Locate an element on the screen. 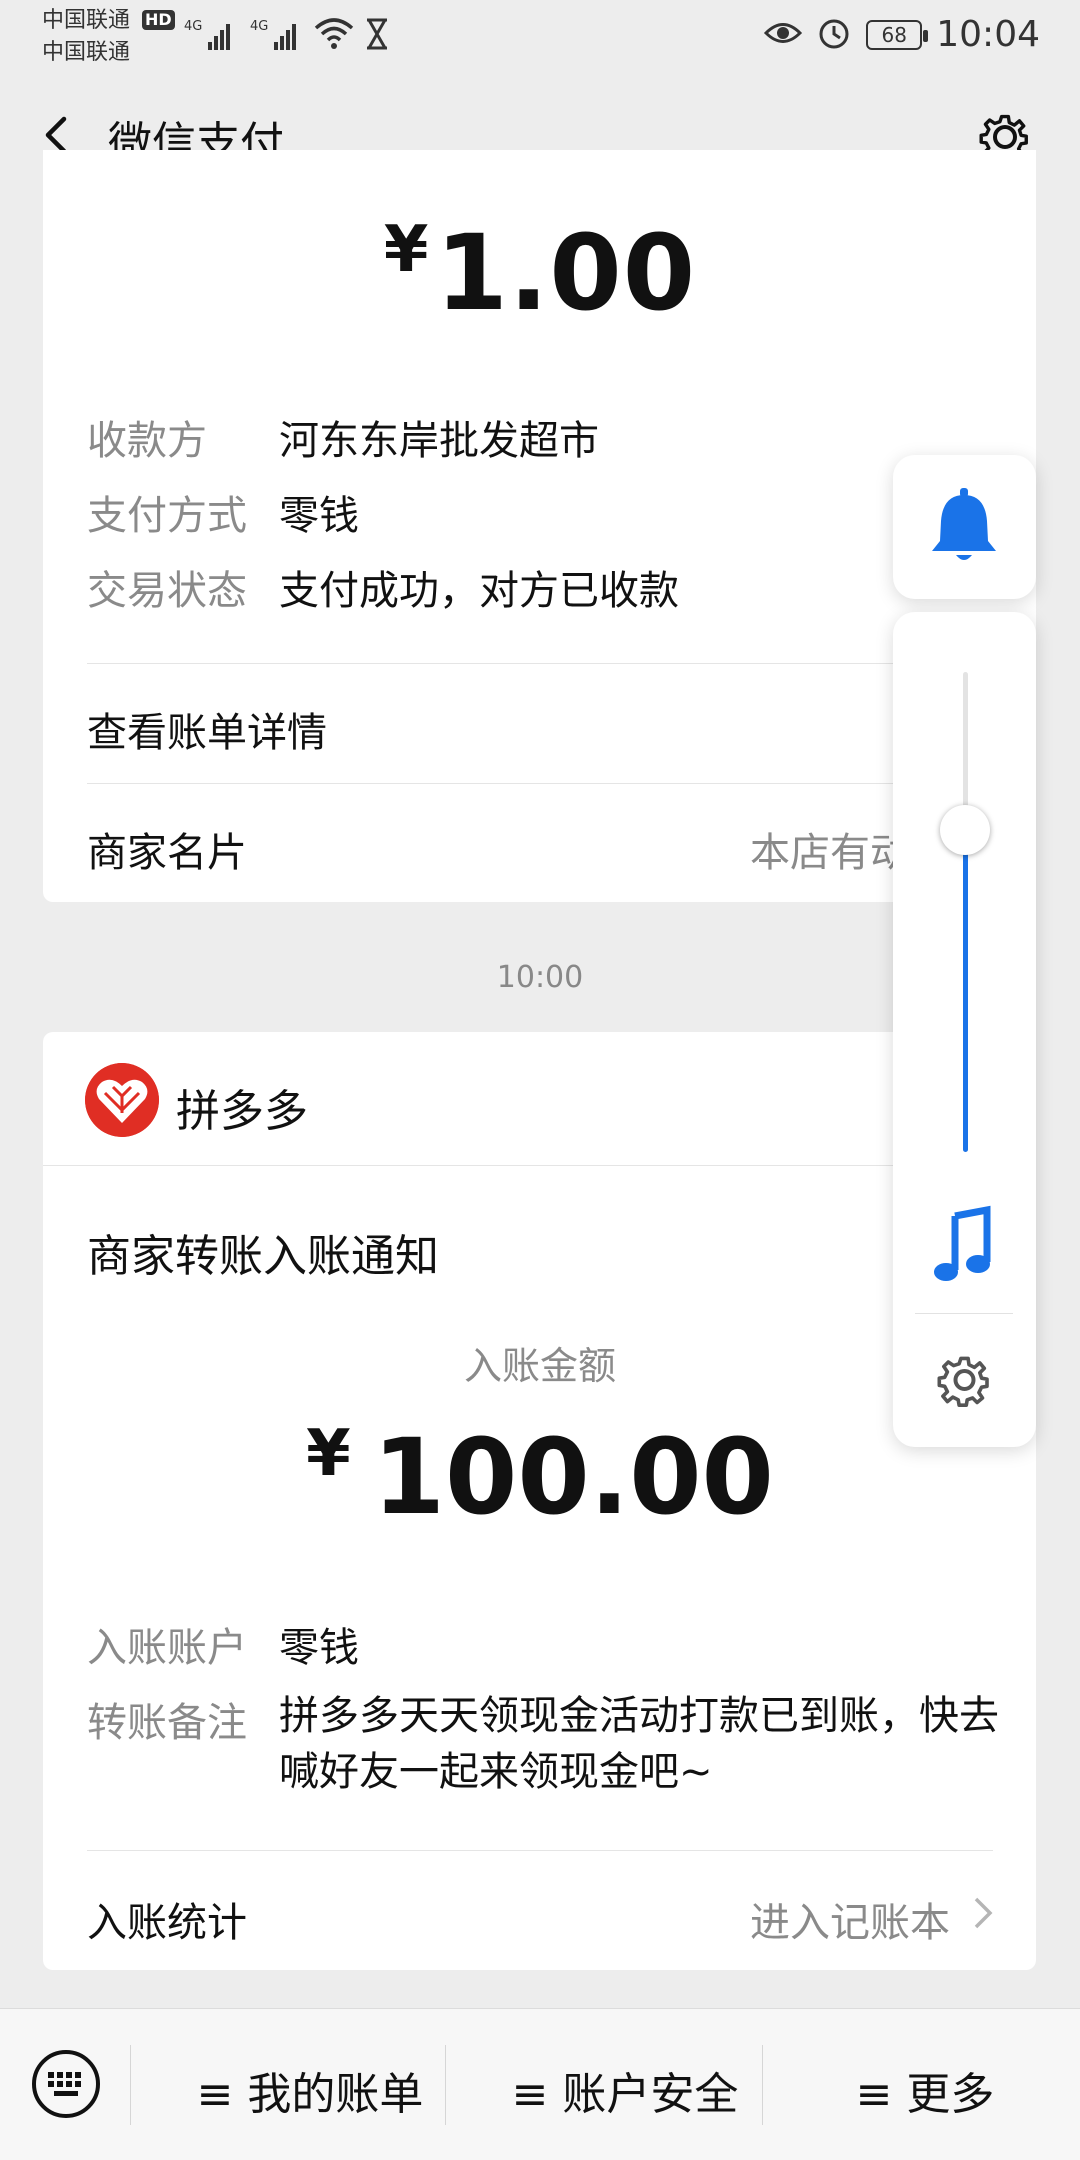  field-value: 河东东岸批发超市 is located at coordinates (439, 441).